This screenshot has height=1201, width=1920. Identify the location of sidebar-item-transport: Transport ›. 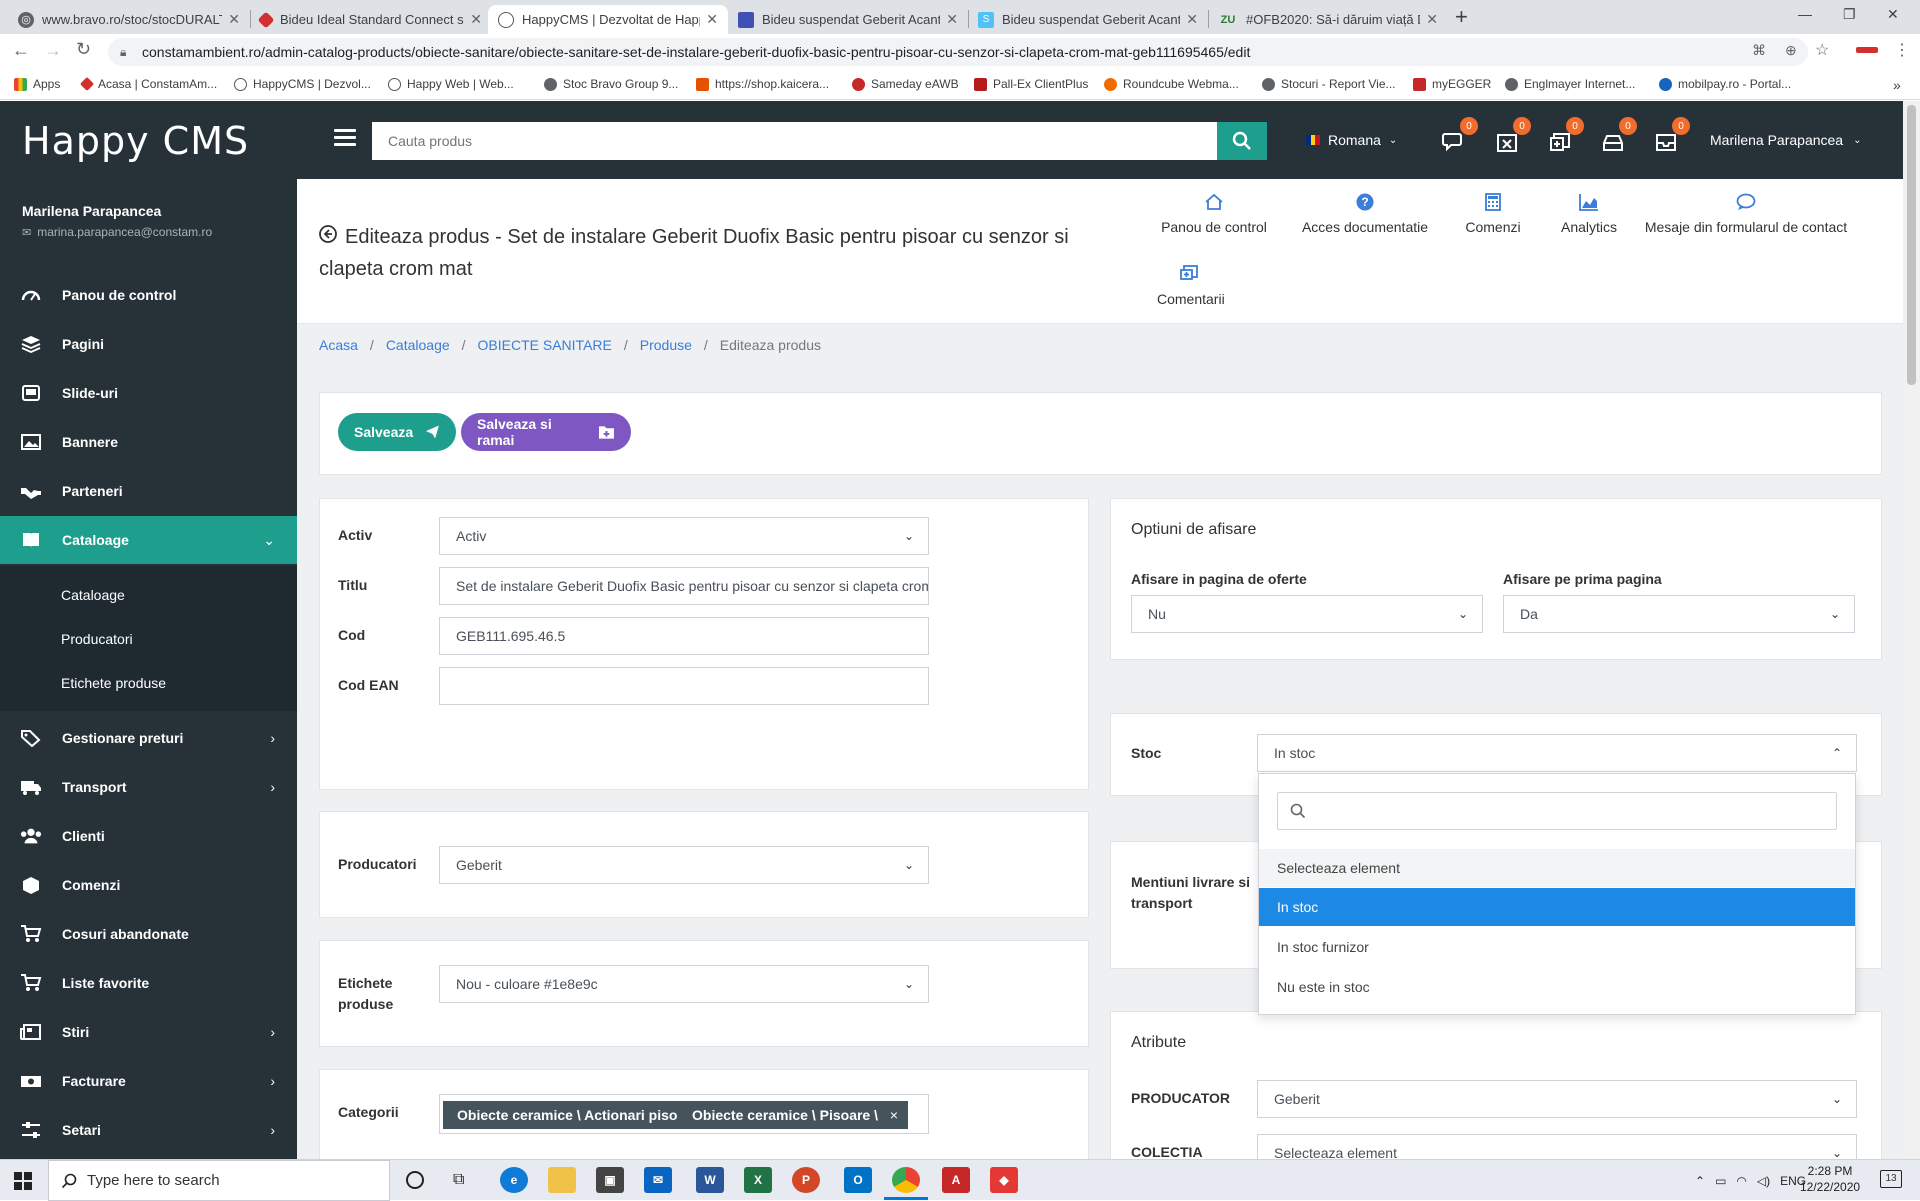
(148, 787).